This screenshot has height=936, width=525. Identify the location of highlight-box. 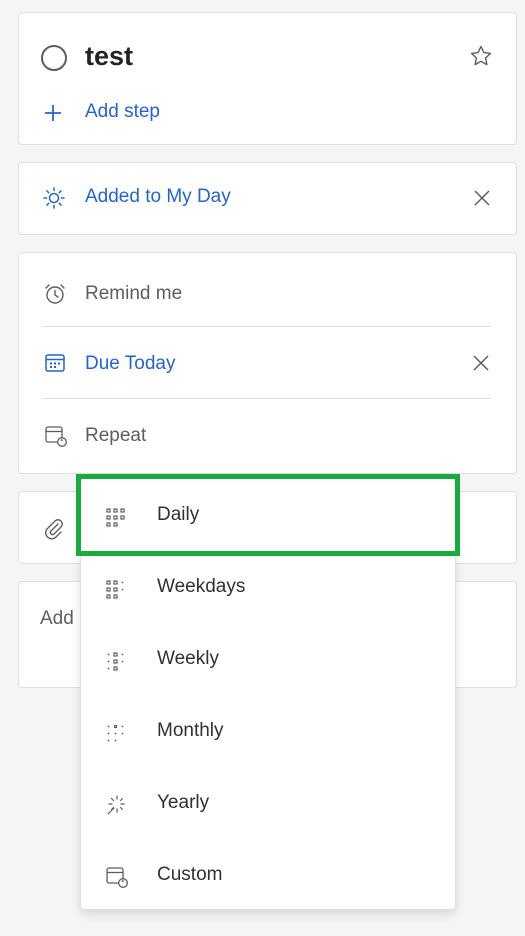
(268, 515).